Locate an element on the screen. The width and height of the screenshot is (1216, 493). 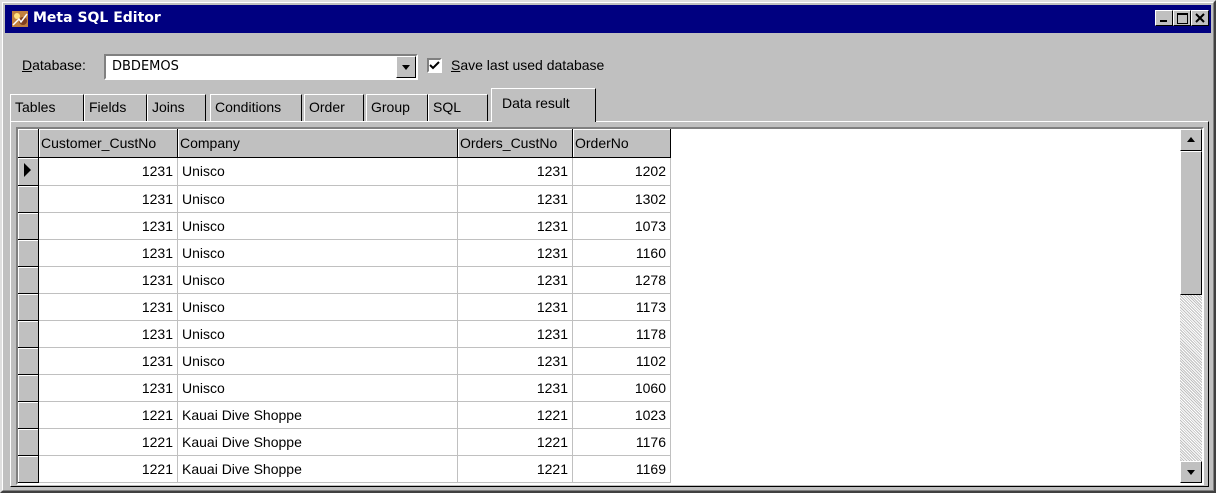
maximize-button is located at coordinates (1182, 18).